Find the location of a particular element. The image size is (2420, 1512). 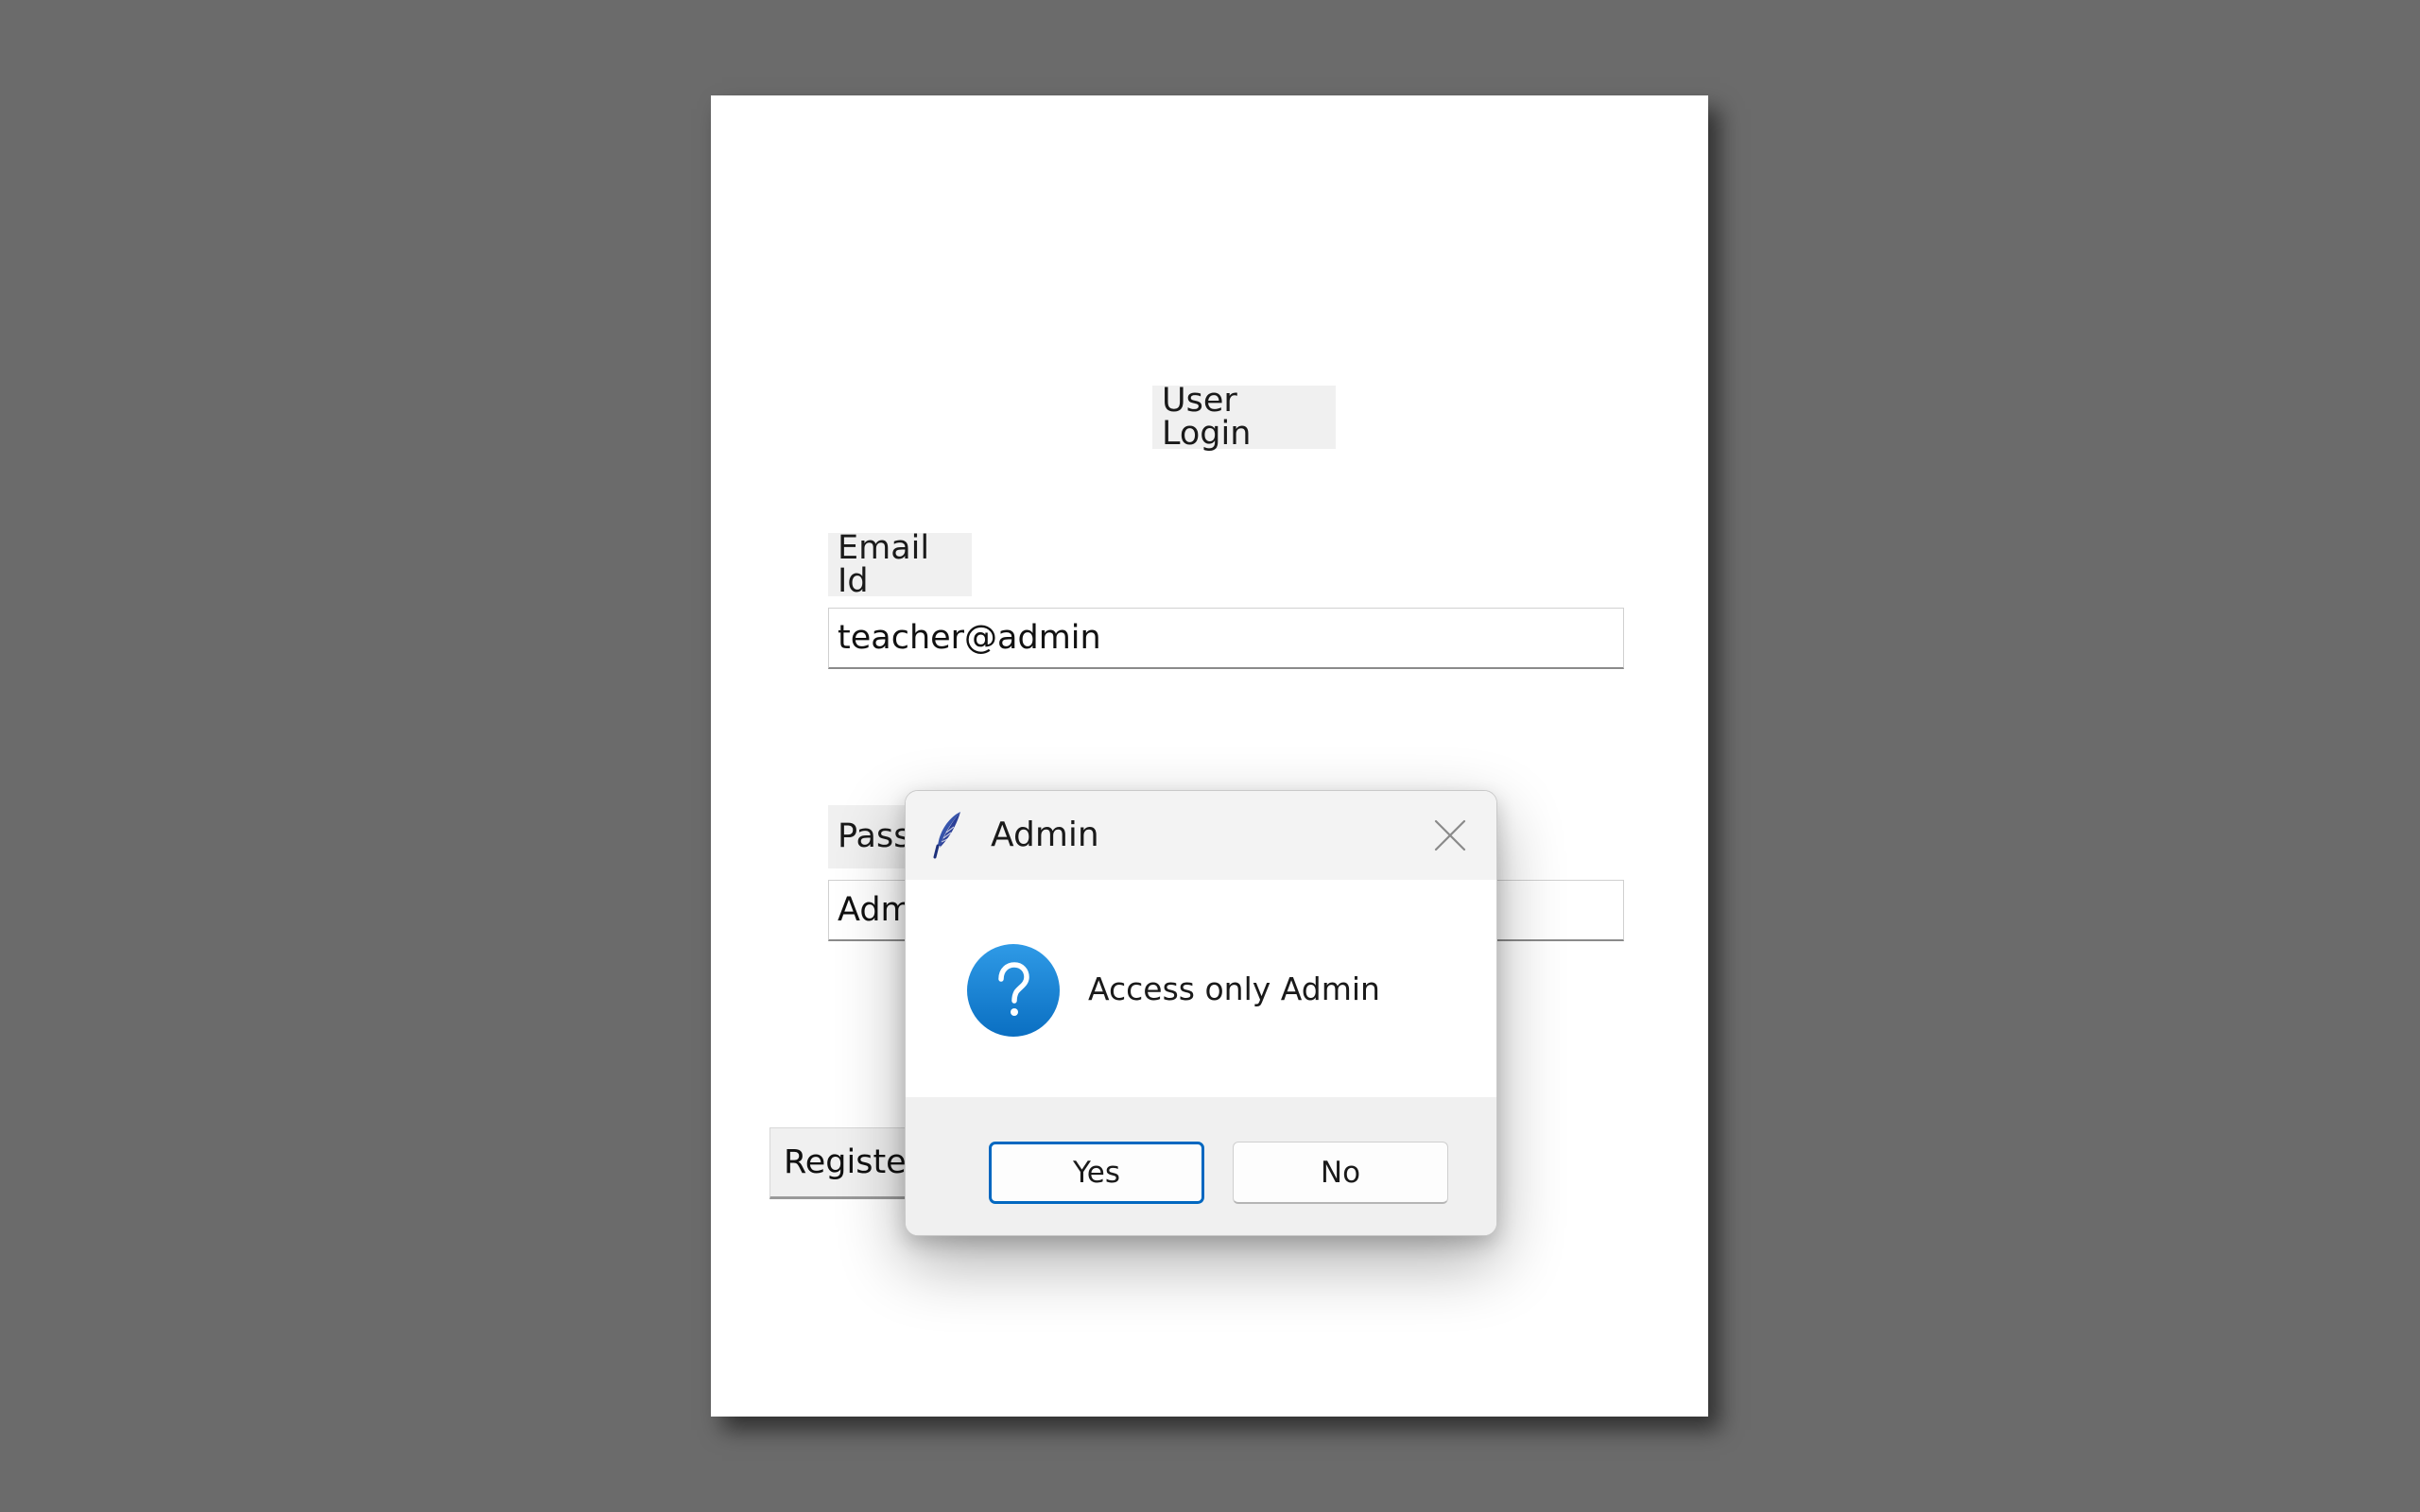

dialog-body: Access only Admin is located at coordinates (1201, 988).